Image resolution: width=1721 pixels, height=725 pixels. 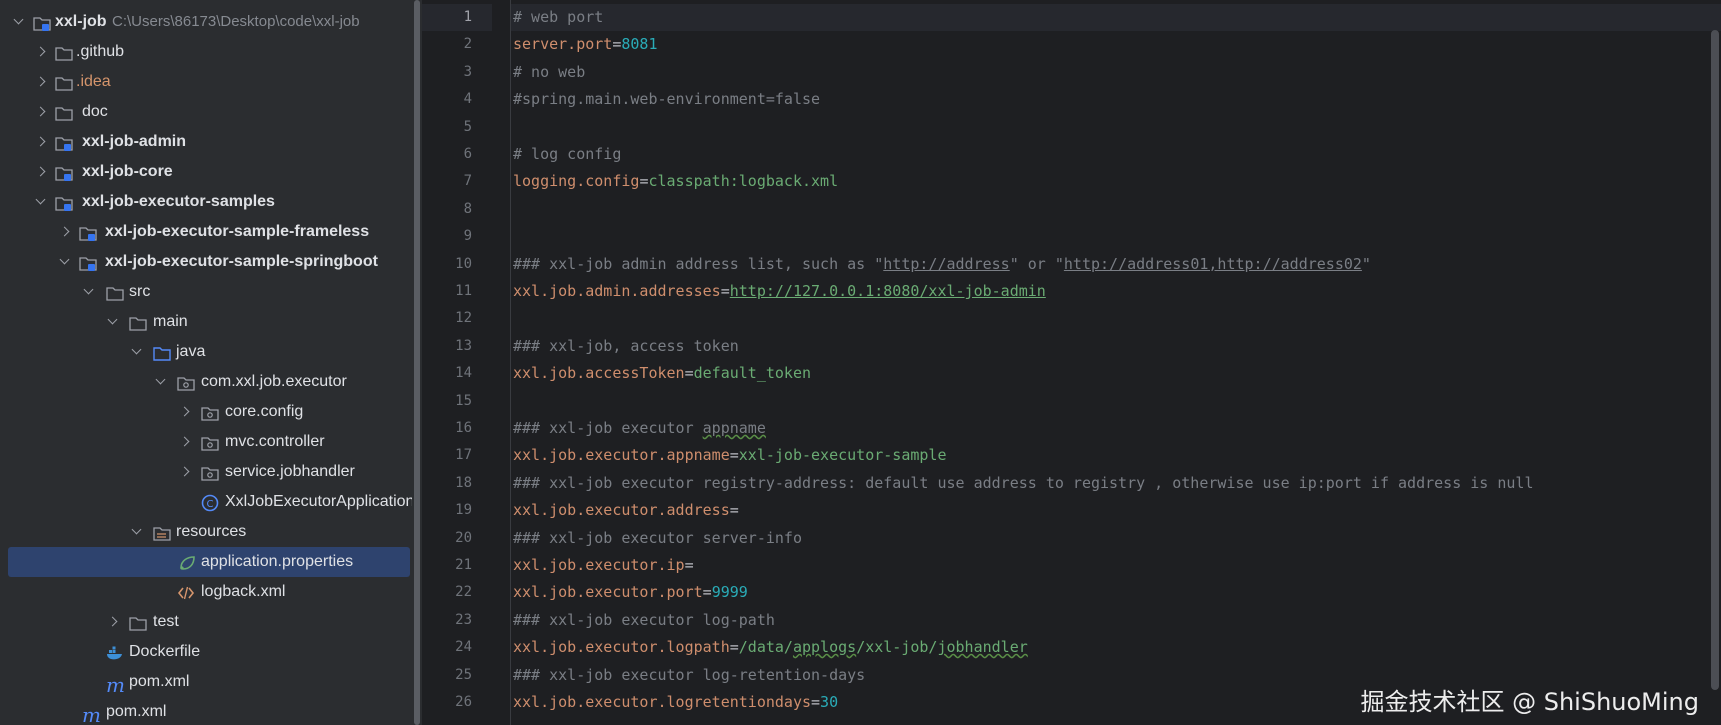 What do you see at coordinates (206, 322) in the screenshot?
I see `tree-item-main: main` at bounding box center [206, 322].